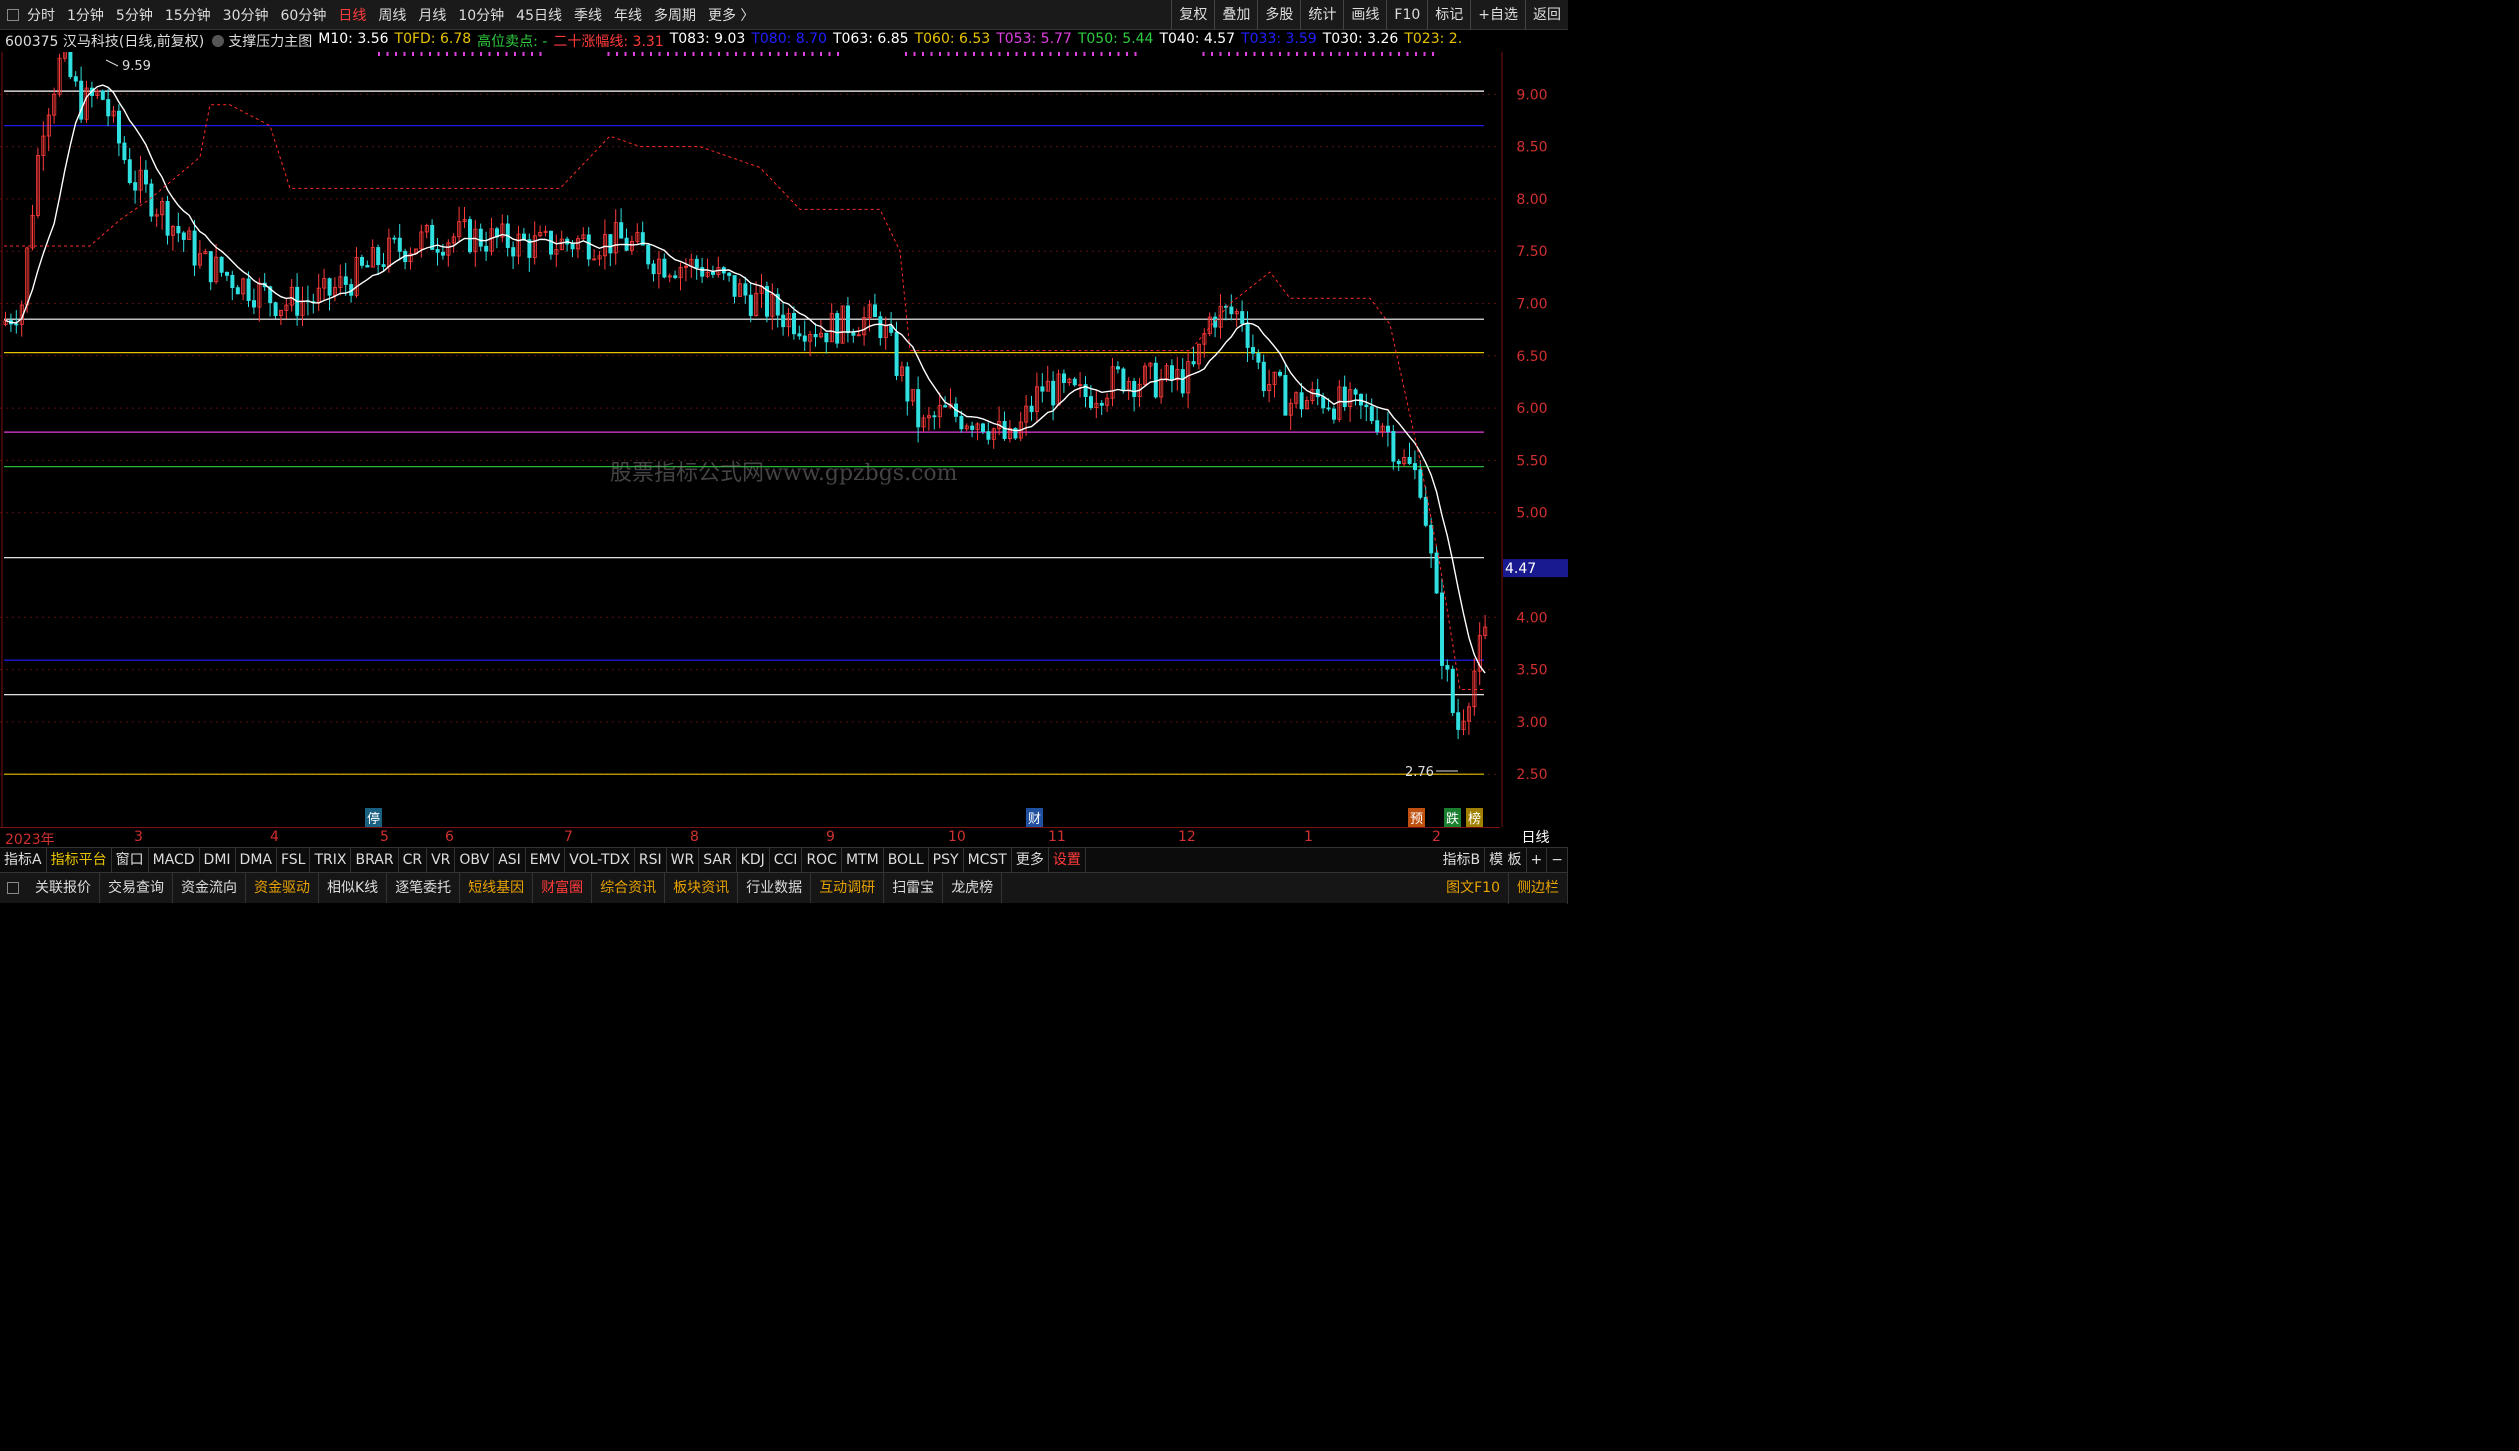 The width and height of the screenshot is (2519, 1451). Describe the element at coordinates (270, 41) in the screenshot. I see `formula-name: 支撑压力主图` at that location.